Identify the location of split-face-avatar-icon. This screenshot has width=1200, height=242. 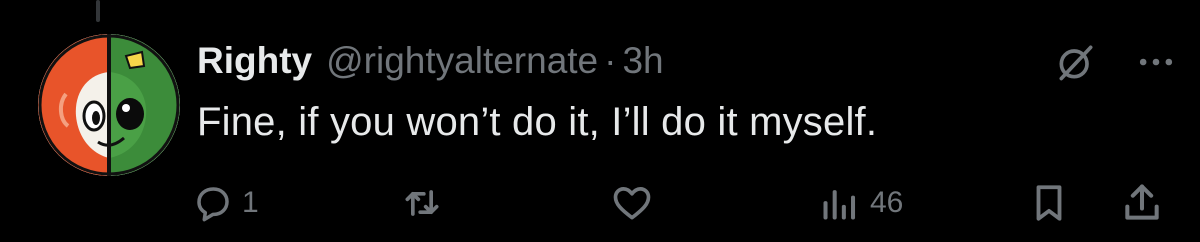
(109, 105).